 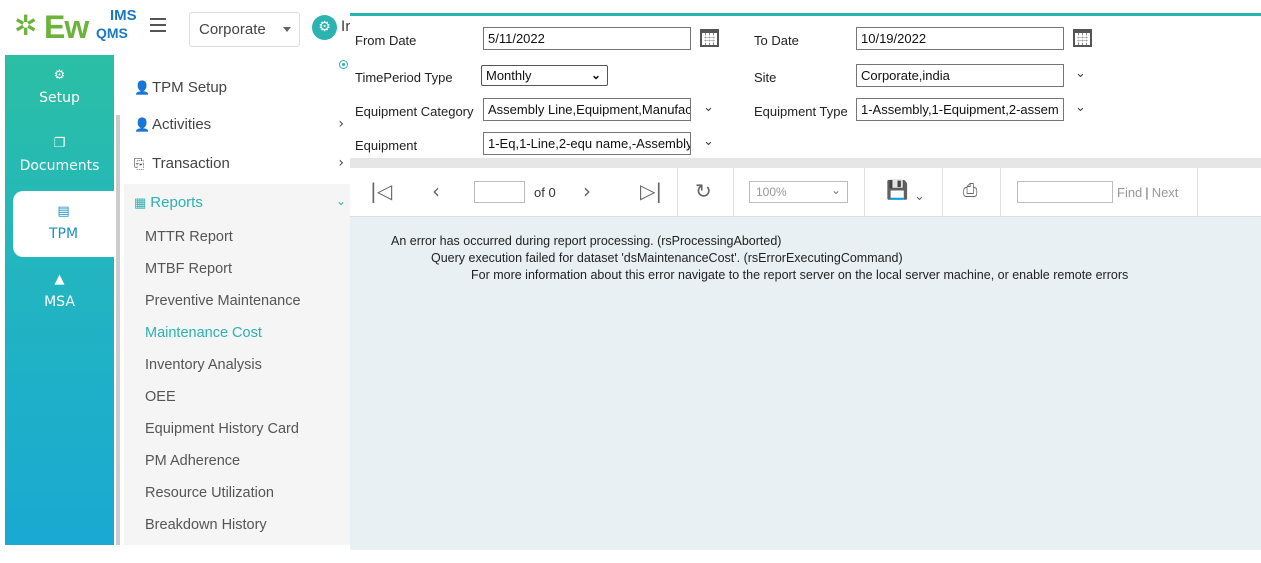 I want to click on report-link-mttr: MTTR Report, so click(x=189, y=237).